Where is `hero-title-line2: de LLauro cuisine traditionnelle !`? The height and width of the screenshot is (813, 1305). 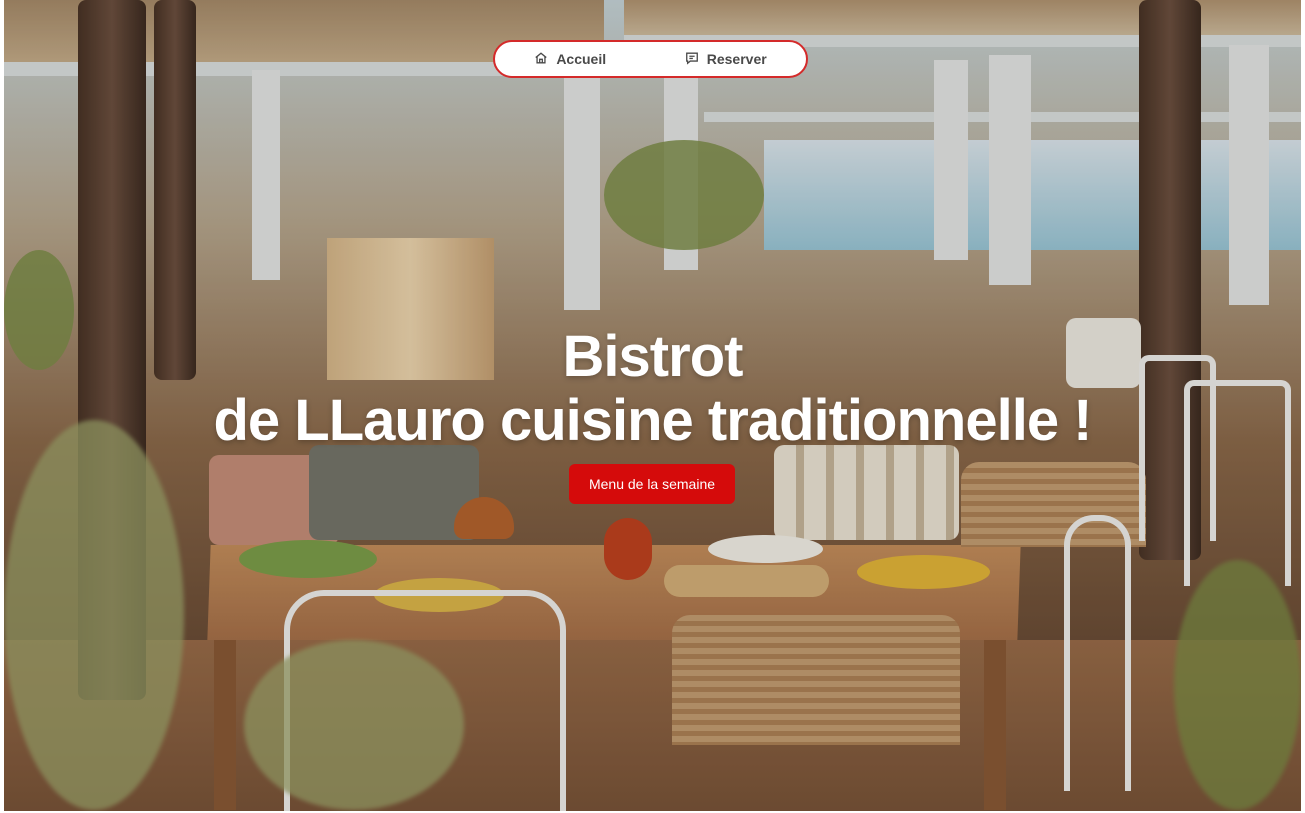 hero-title-line2: de LLauro cuisine traditionnelle ! is located at coordinates (653, 420).